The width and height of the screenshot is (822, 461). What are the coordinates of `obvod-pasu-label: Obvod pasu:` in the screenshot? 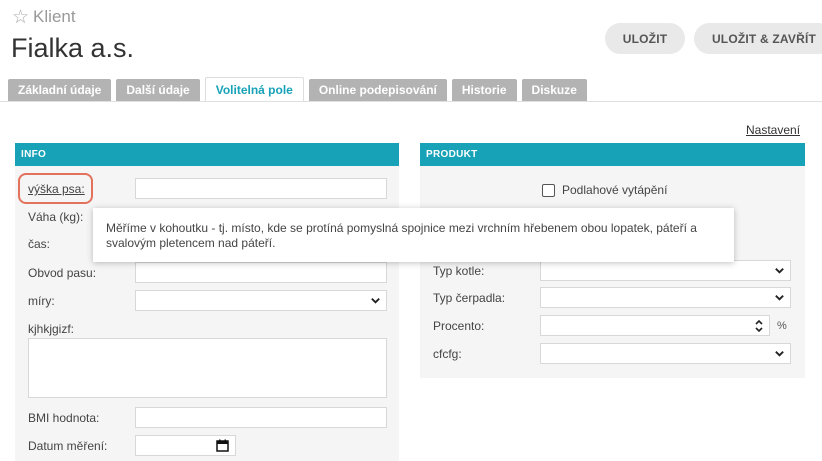 It's located at (62, 273).